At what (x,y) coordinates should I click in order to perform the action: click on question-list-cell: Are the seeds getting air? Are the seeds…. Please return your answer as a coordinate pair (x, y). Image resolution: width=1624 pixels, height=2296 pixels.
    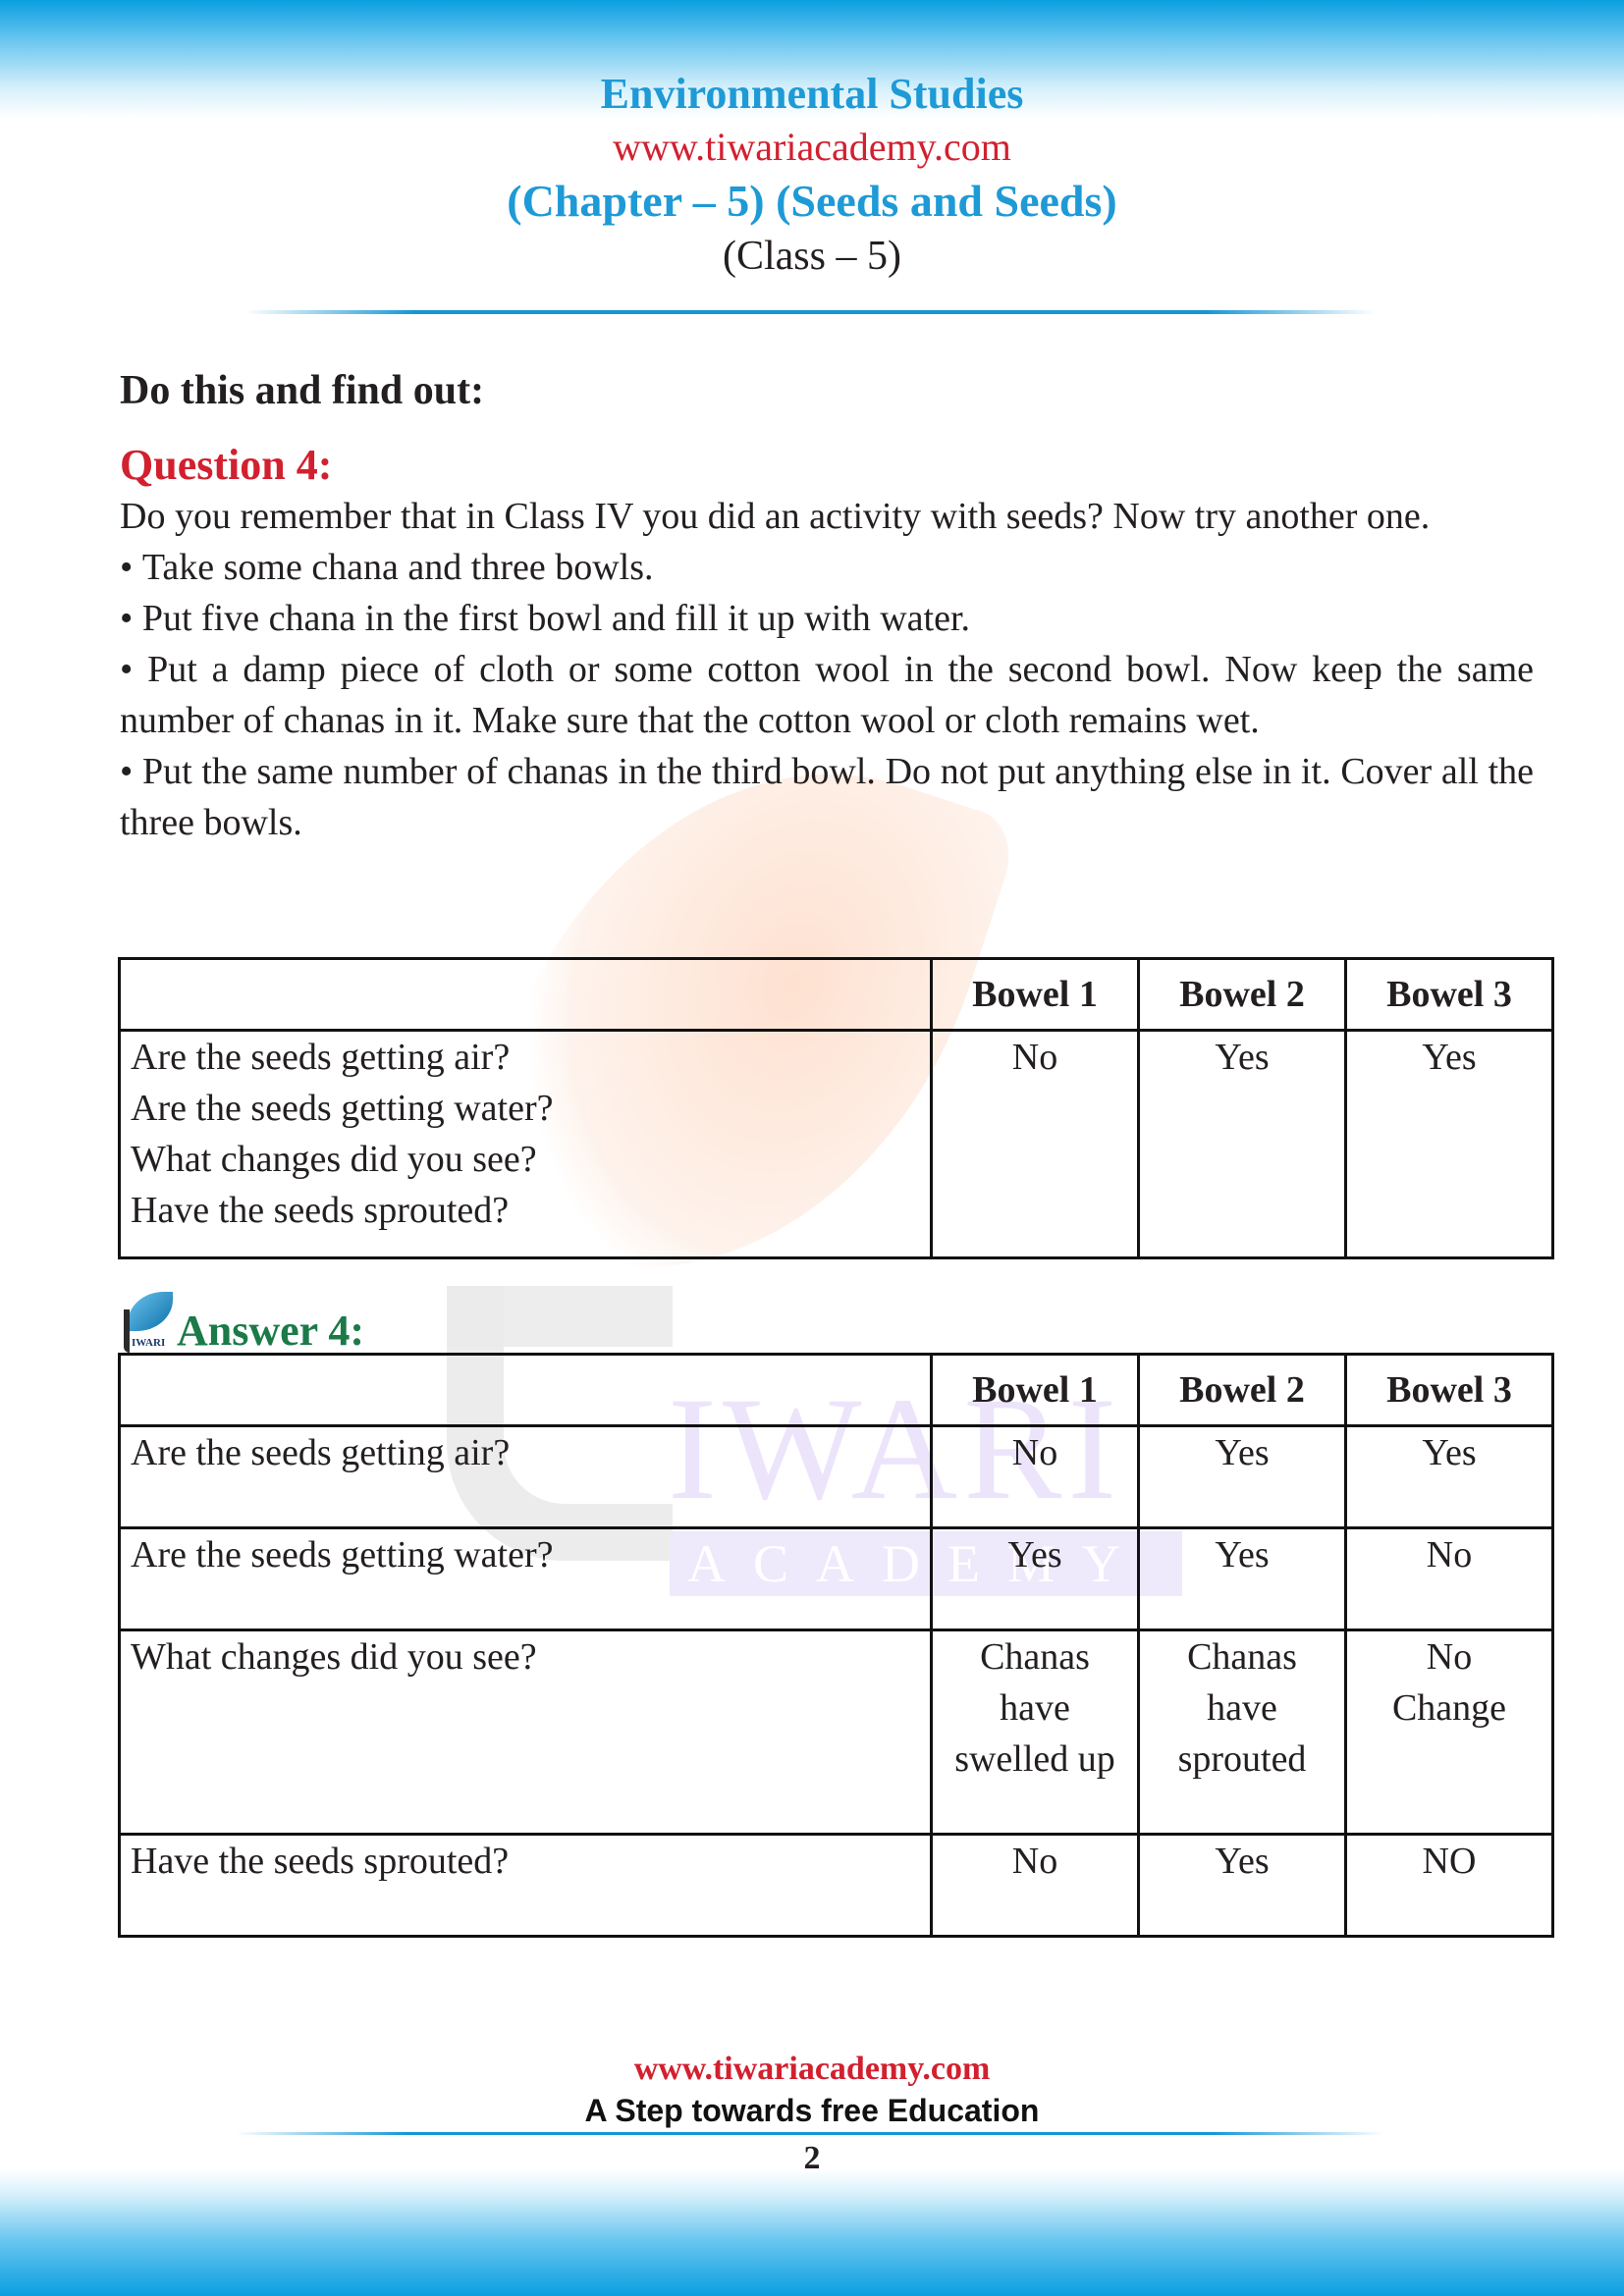
    Looking at the image, I should click on (525, 1144).